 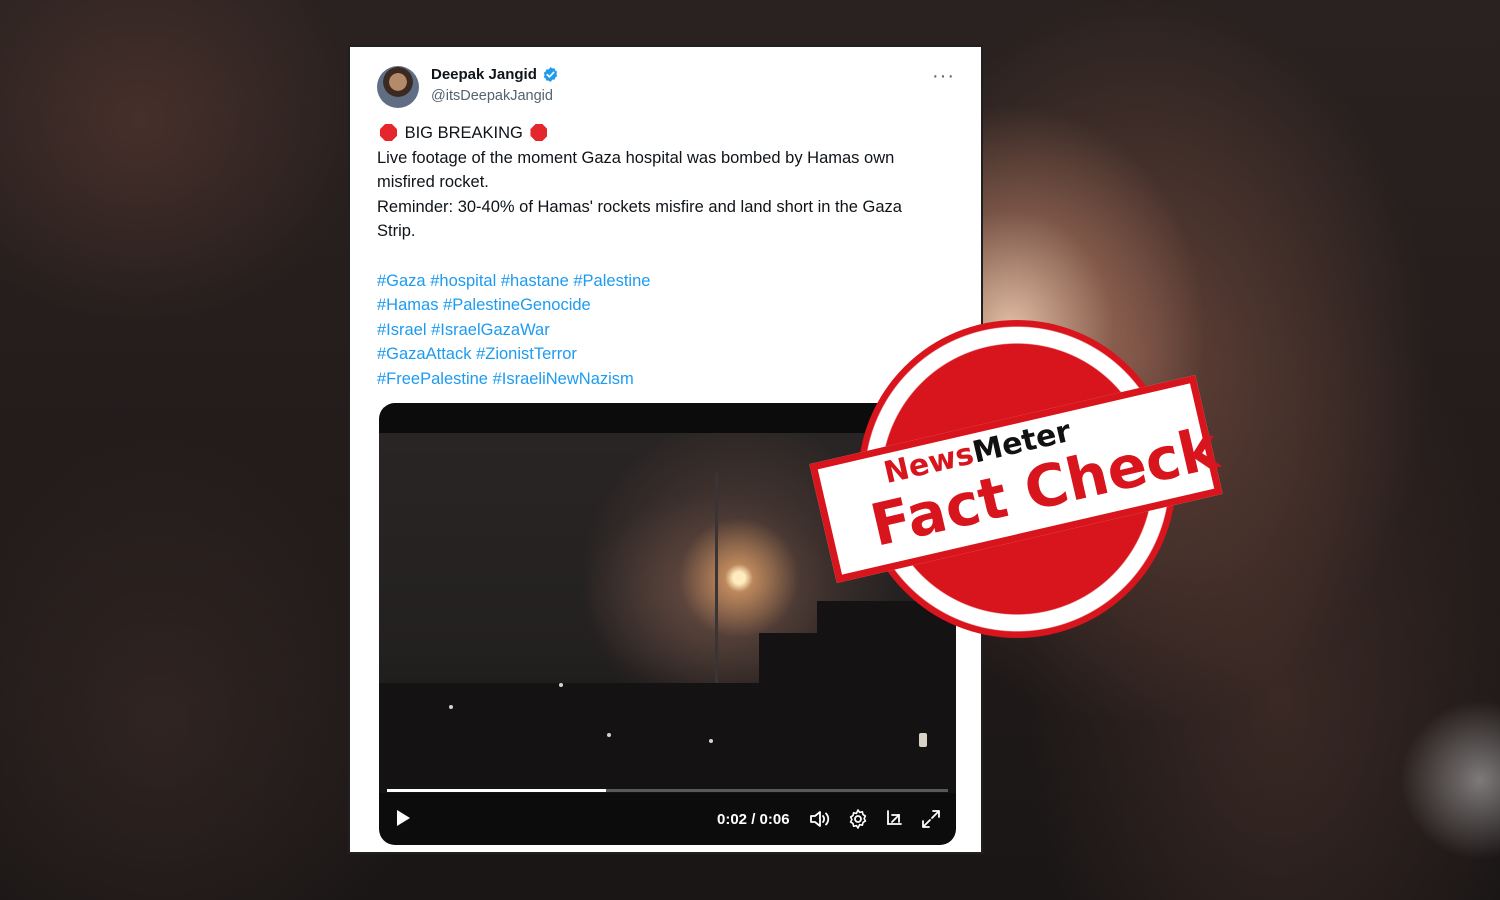 What do you see at coordinates (432, 379) in the screenshot?
I see `hashtag-link: #FreePalestine` at bounding box center [432, 379].